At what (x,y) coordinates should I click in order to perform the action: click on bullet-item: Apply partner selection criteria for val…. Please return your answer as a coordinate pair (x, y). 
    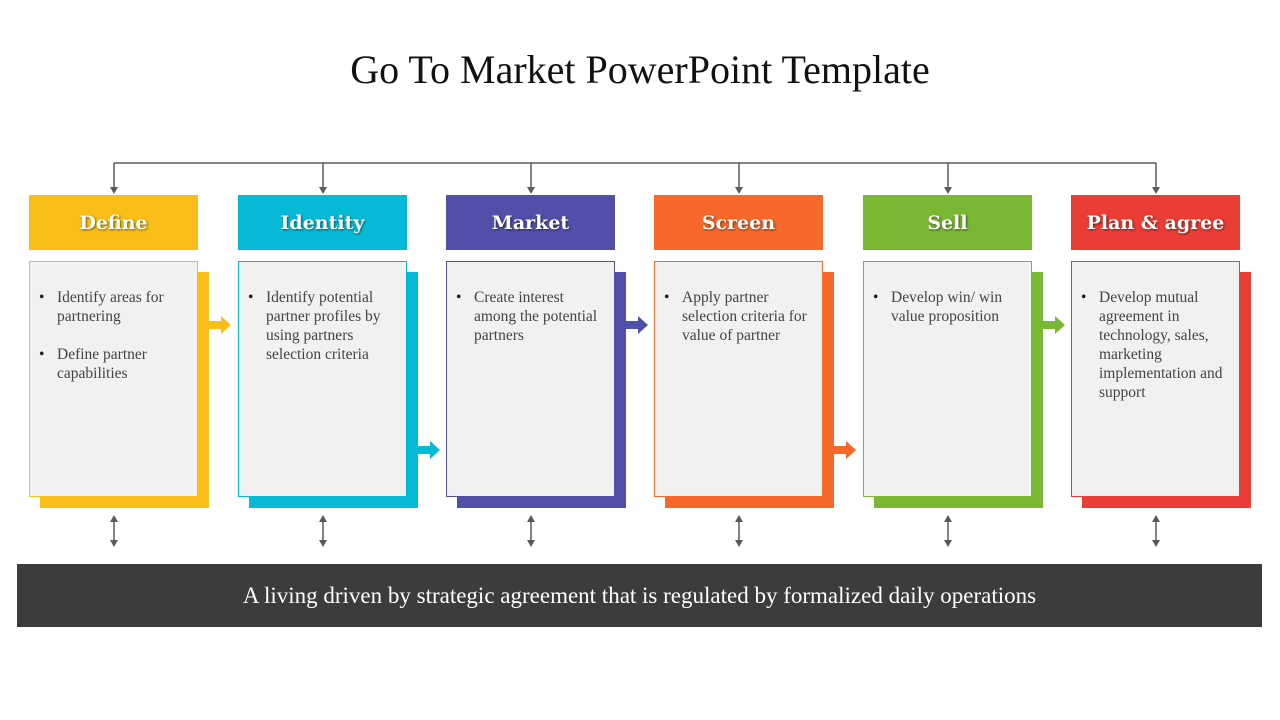
    Looking at the image, I should click on (738, 316).